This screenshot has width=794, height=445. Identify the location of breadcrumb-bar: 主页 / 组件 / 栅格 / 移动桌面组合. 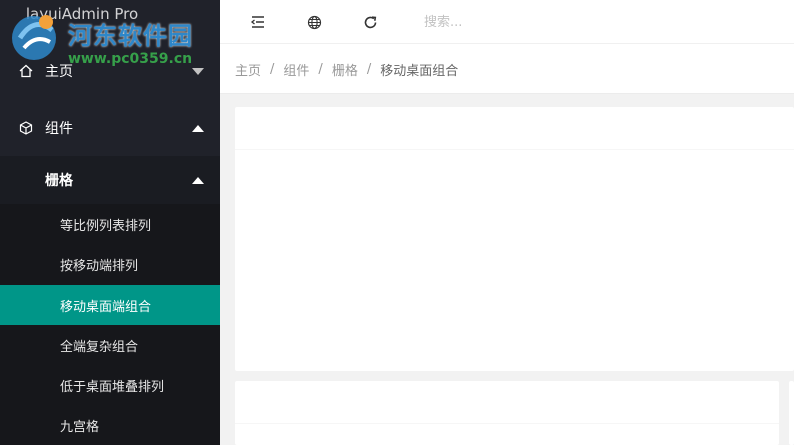
(507, 69).